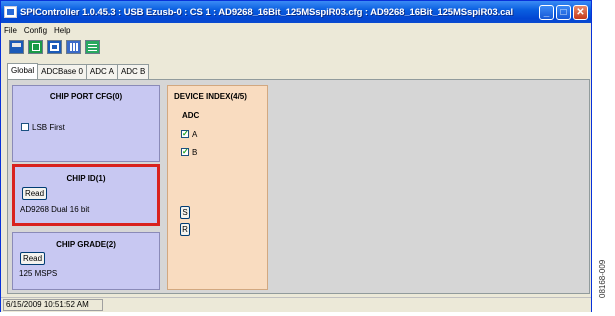 This screenshot has height=316, width=615. What do you see at coordinates (195, 134) in the screenshot?
I see `channel-a-label: A` at bounding box center [195, 134].